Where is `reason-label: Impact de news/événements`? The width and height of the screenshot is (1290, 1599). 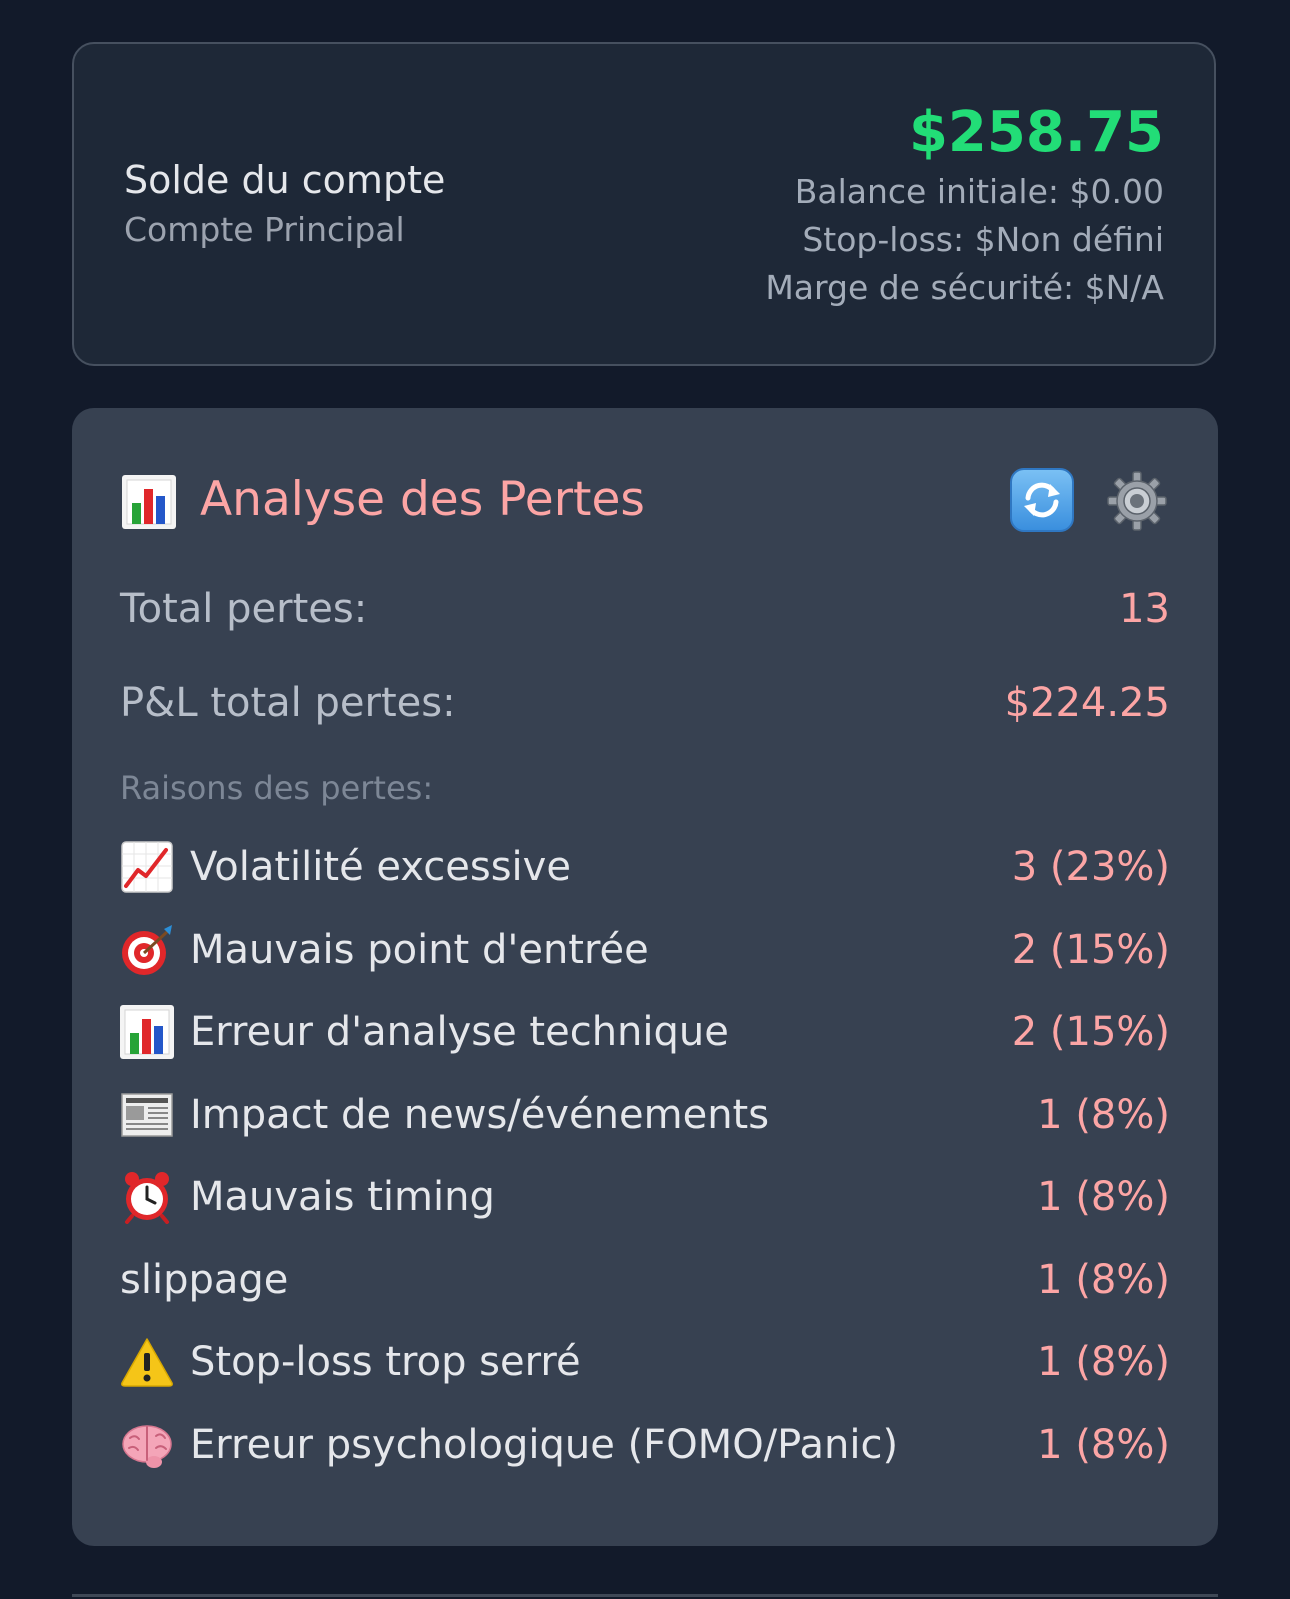 reason-label: Impact de news/événements is located at coordinates (480, 1114).